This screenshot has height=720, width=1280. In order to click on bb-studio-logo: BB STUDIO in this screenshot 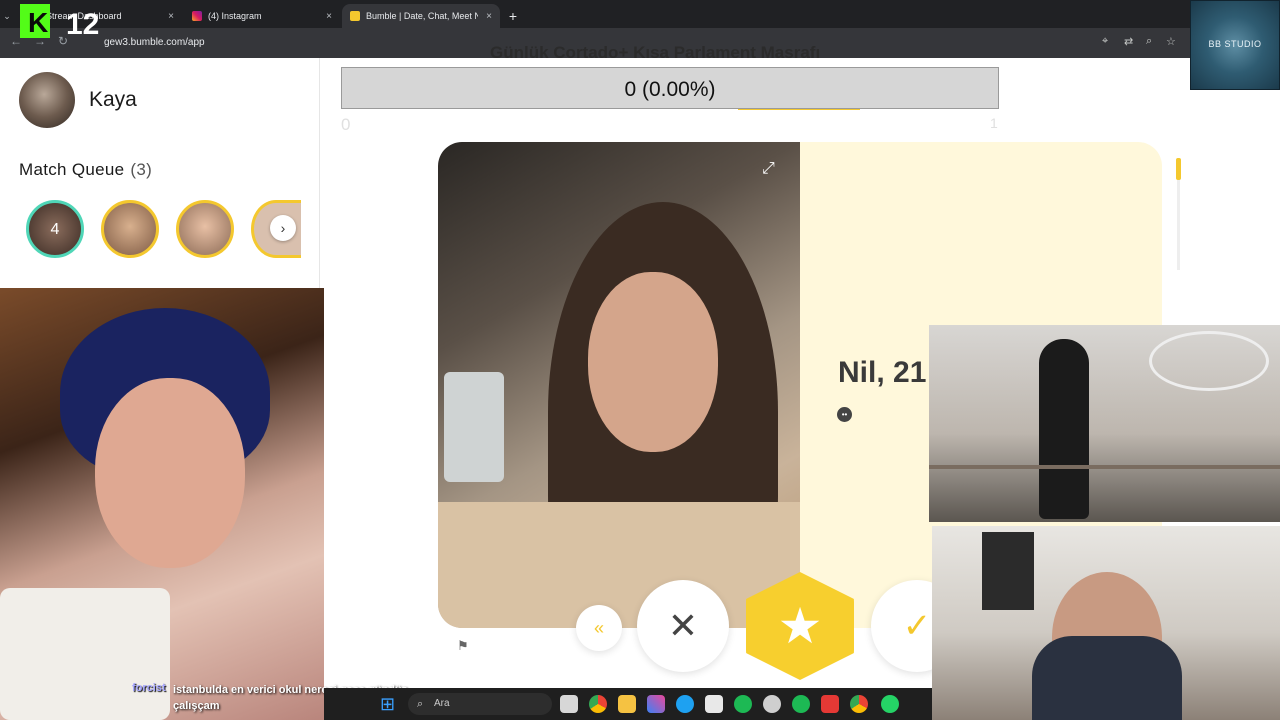, I will do `click(1235, 45)`.